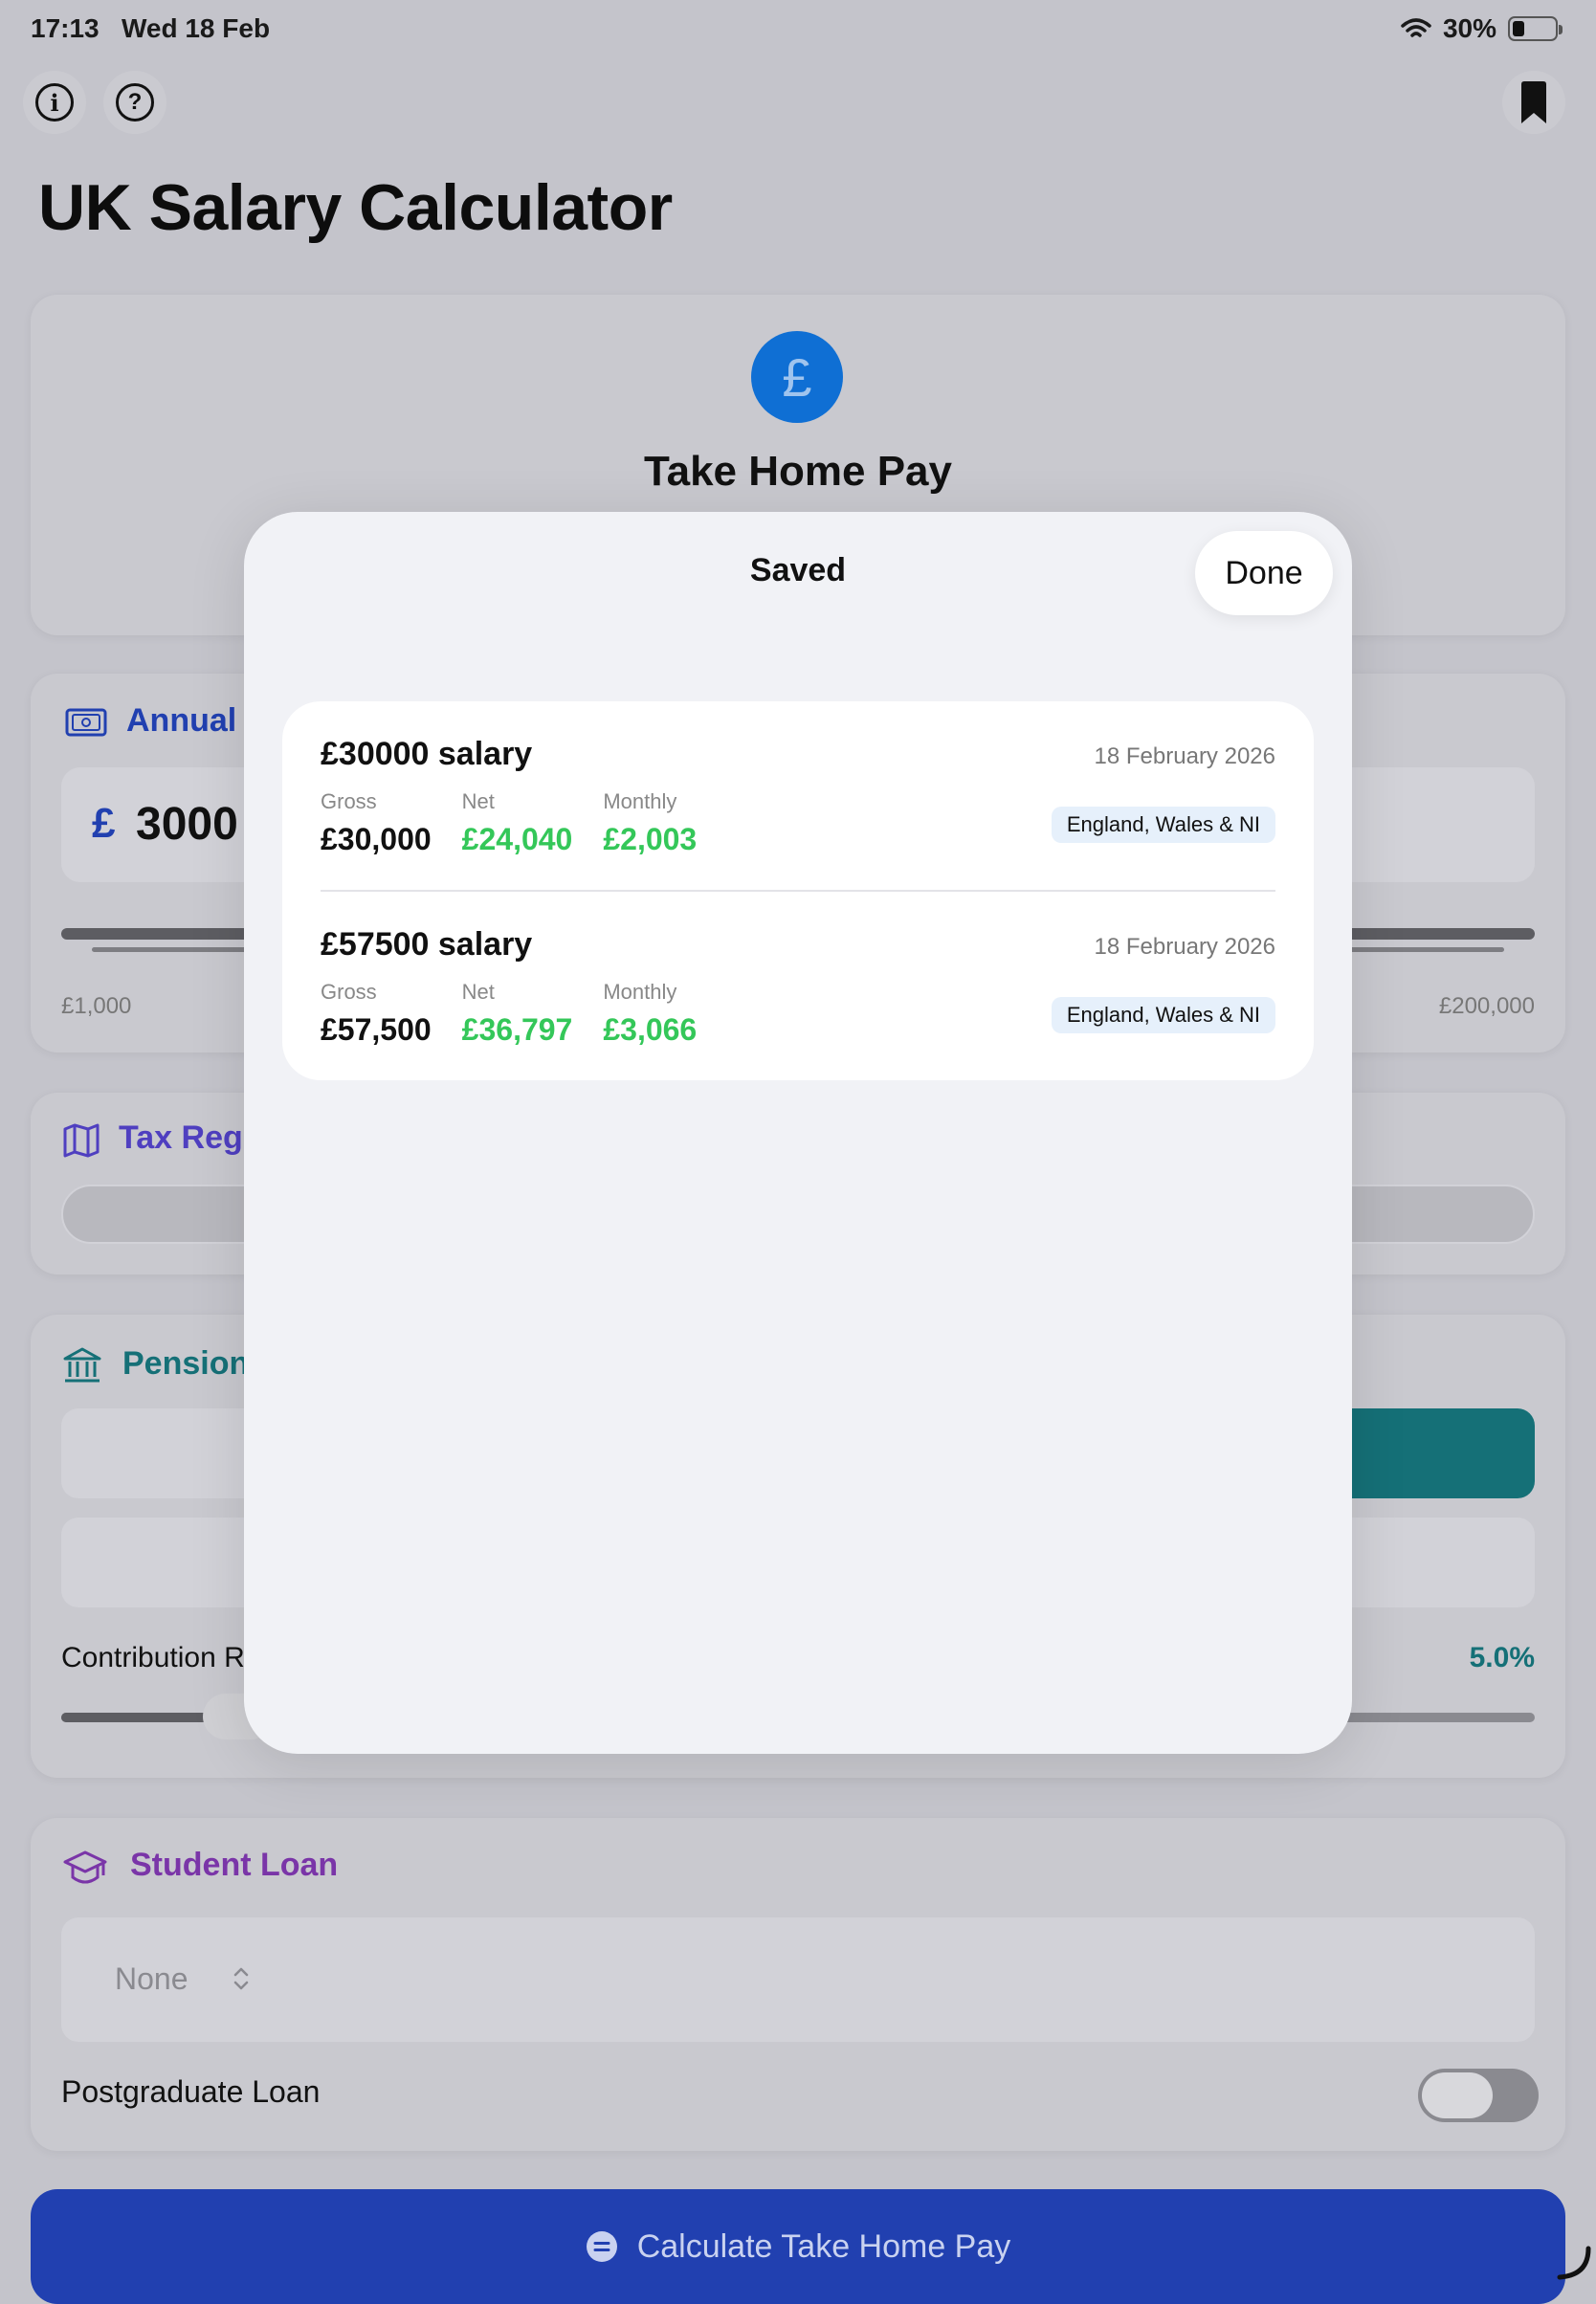 The image size is (1596, 2304). I want to click on info-button: i, so click(55, 102).